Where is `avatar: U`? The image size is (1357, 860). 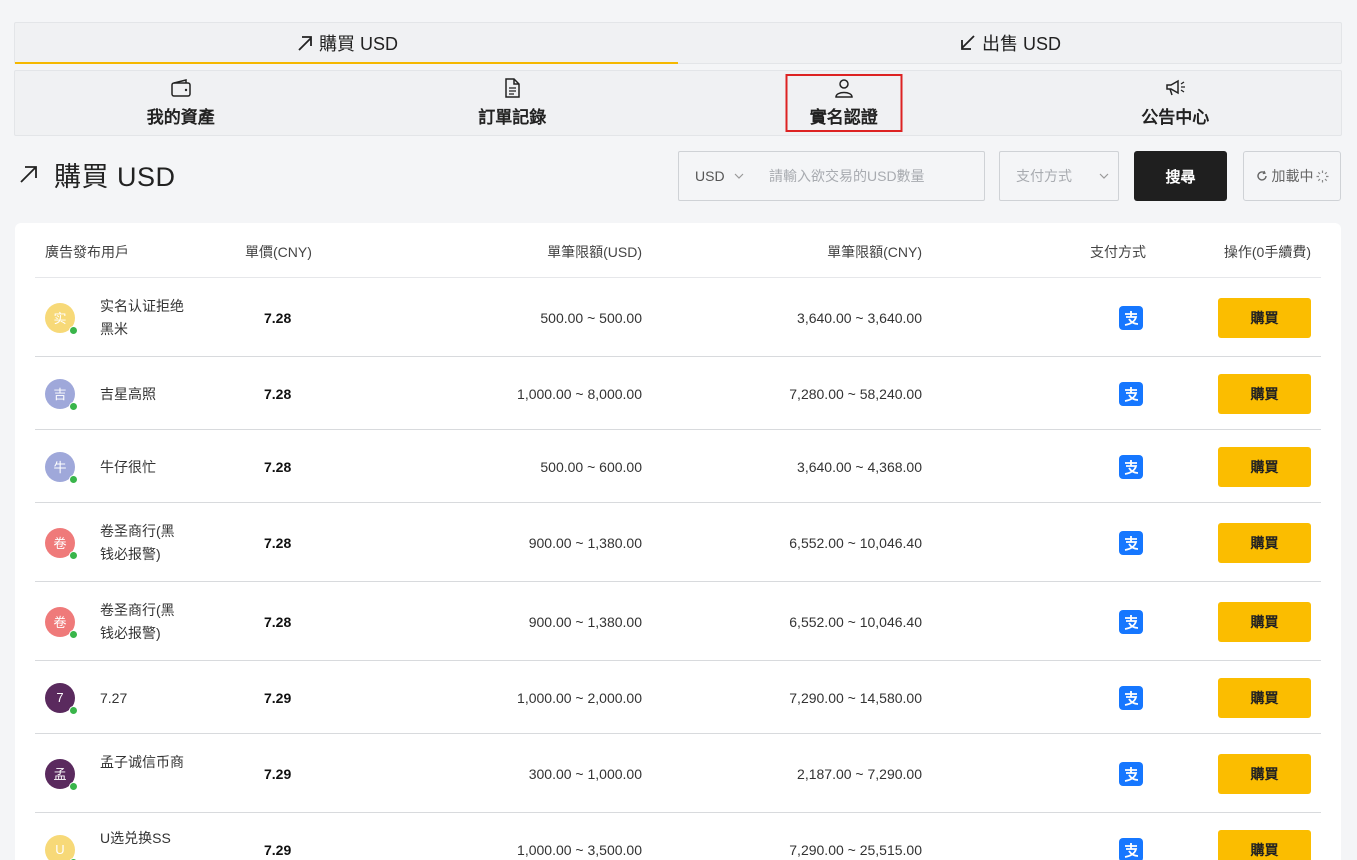 avatar: U is located at coordinates (61, 847).